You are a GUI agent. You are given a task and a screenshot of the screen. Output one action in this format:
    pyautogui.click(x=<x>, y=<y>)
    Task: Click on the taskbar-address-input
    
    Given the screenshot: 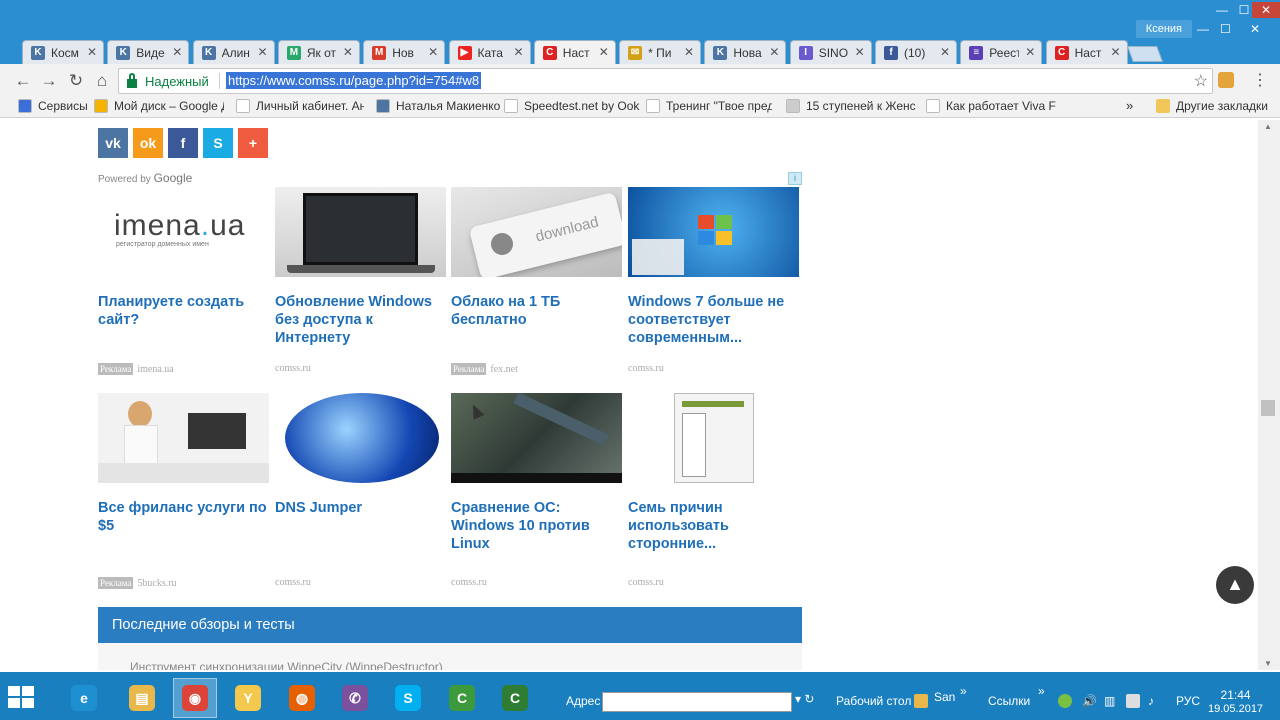 What is the action you would take?
    pyautogui.click(x=697, y=702)
    